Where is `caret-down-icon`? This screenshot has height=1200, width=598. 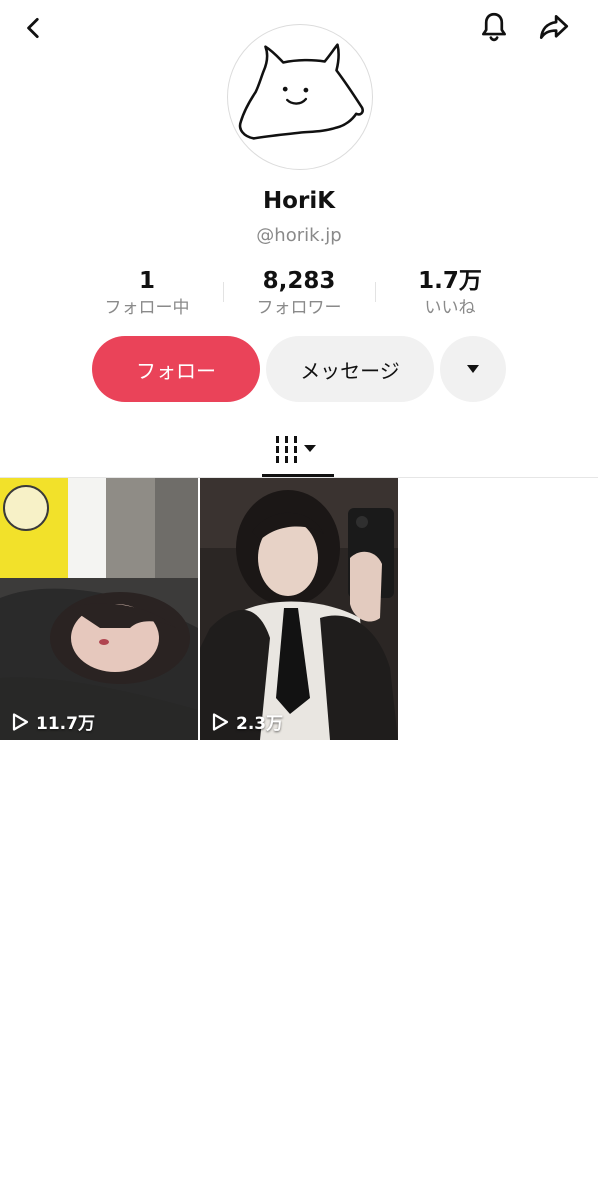 caret-down-icon is located at coordinates (473, 369).